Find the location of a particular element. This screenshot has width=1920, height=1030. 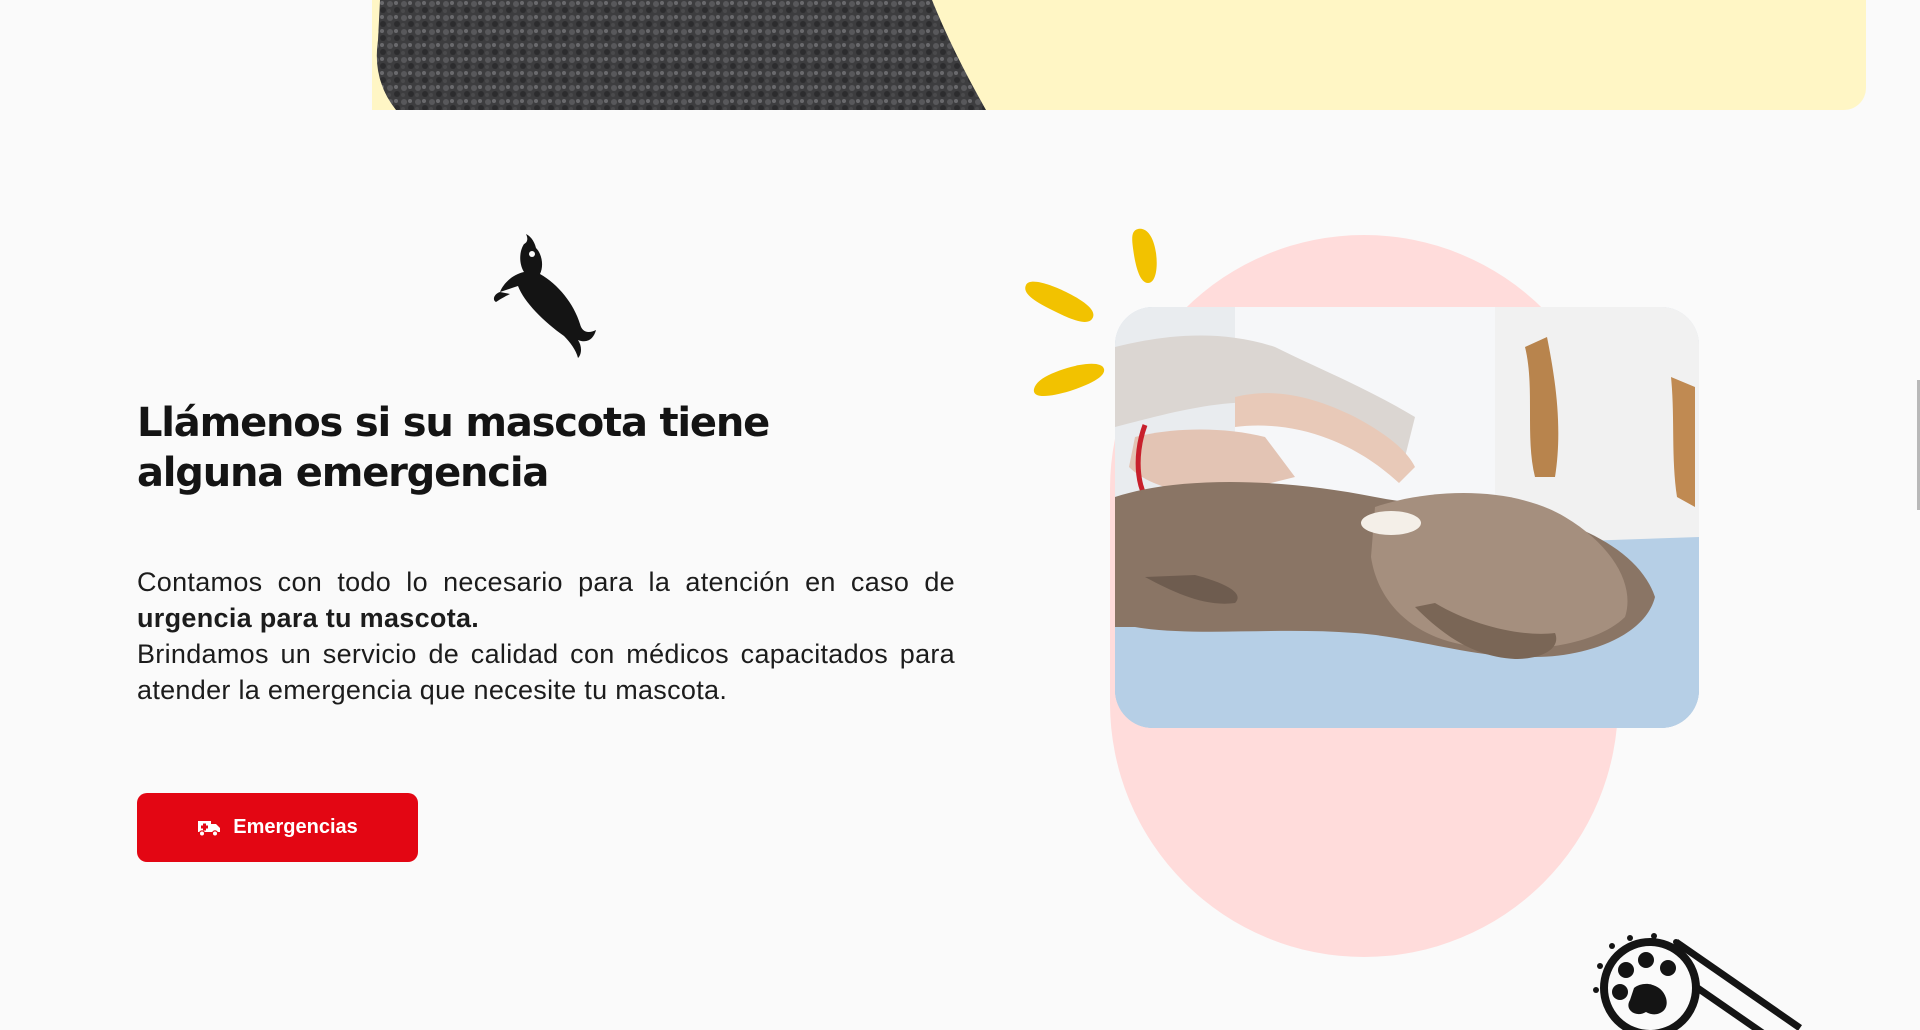

description-highlight: urgencia para tu mascota. is located at coordinates (308, 618).